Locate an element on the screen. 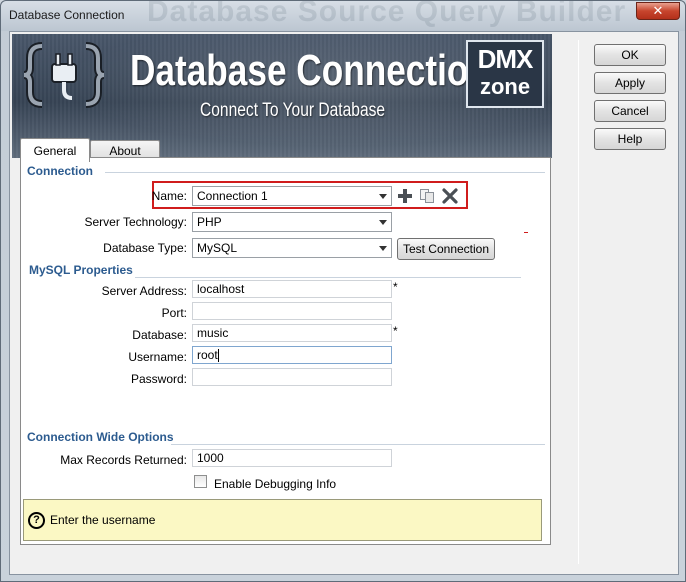 Image resolution: width=686 pixels, height=582 pixels. username-value: root is located at coordinates (207, 355).